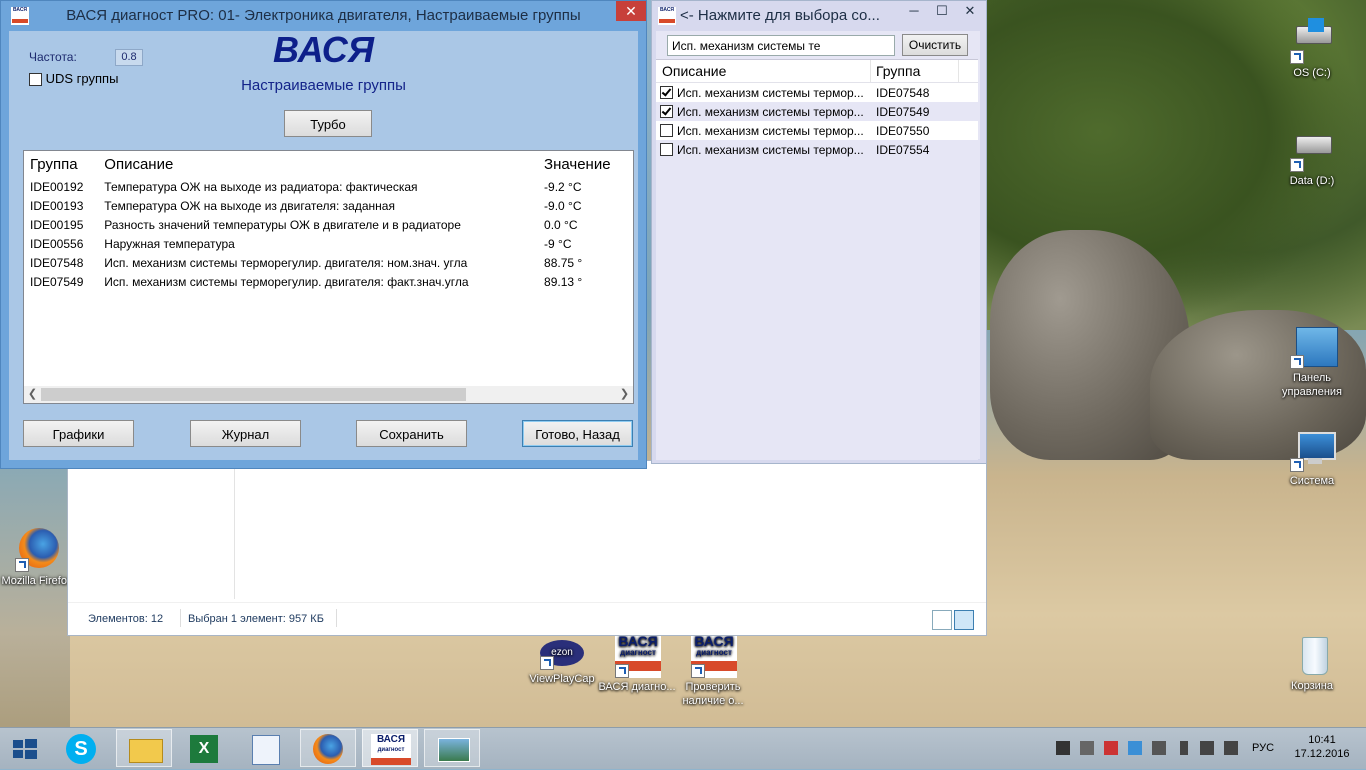  I want to click on column-header-value: Значение, so click(585, 164).